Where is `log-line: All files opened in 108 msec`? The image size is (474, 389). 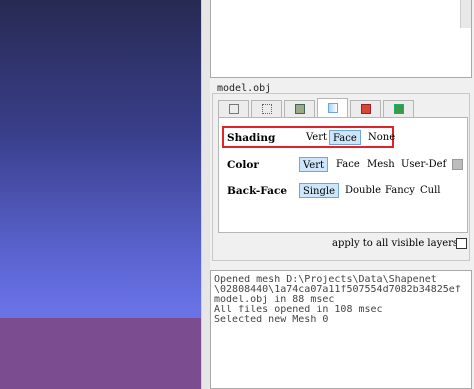 log-line: All files opened in 108 msec is located at coordinates (298, 310).